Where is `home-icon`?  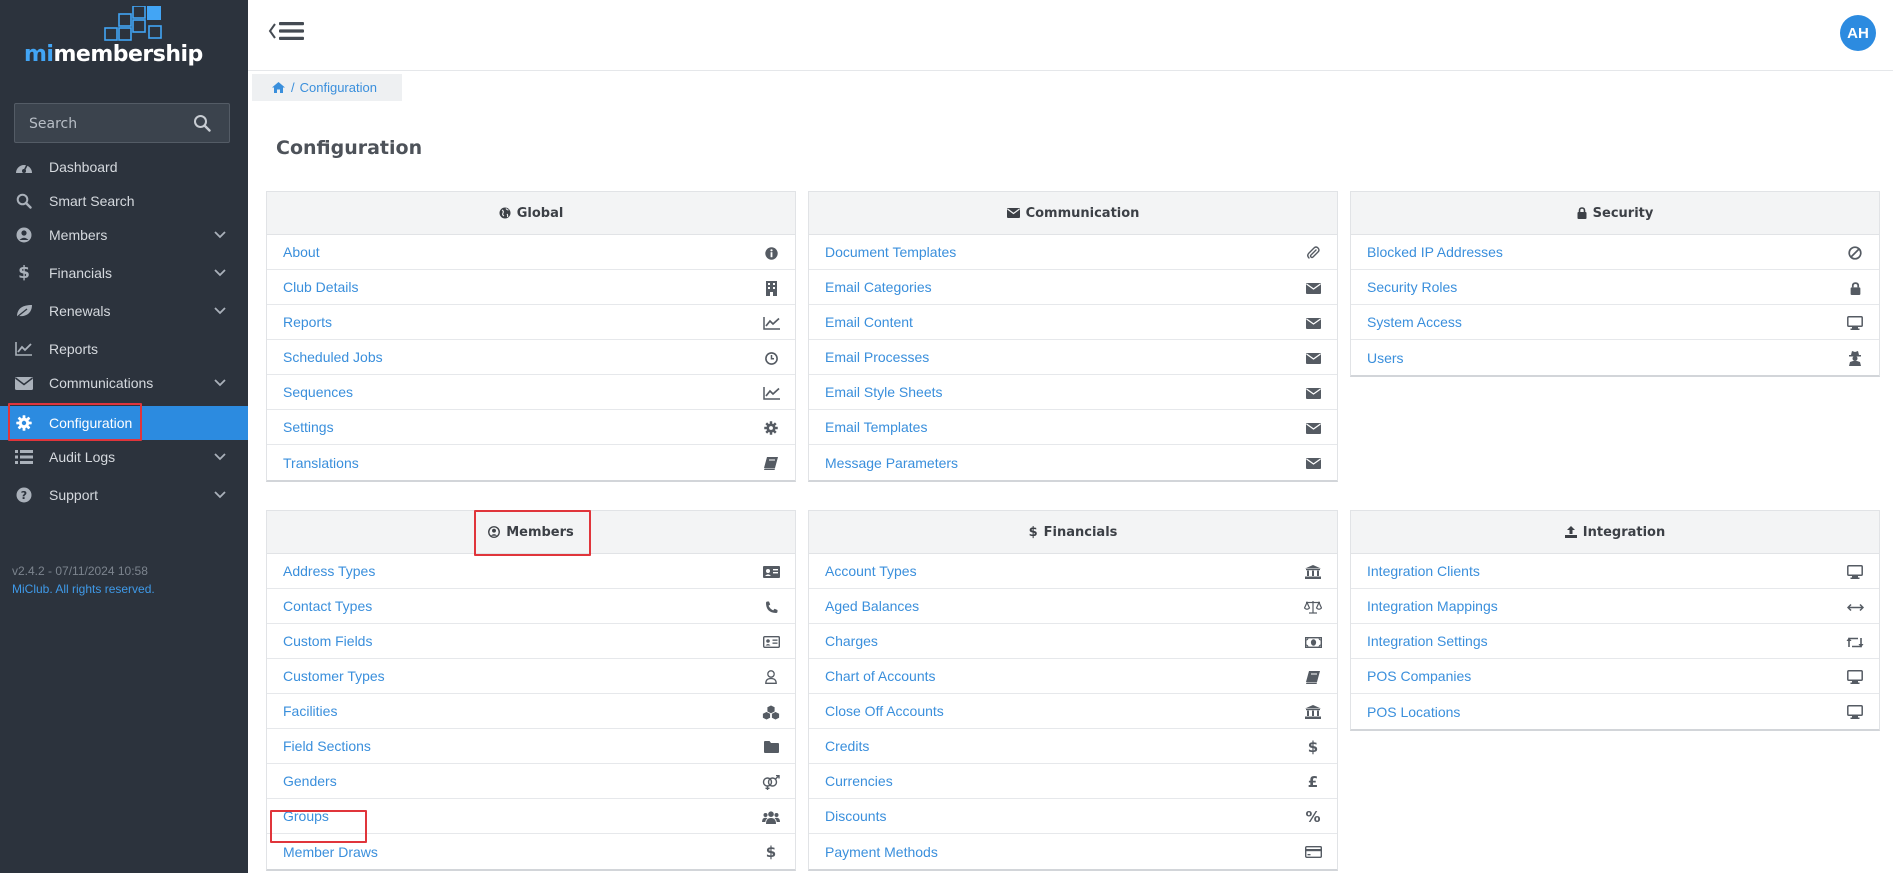 home-icon is located at coordinates (278, 87).